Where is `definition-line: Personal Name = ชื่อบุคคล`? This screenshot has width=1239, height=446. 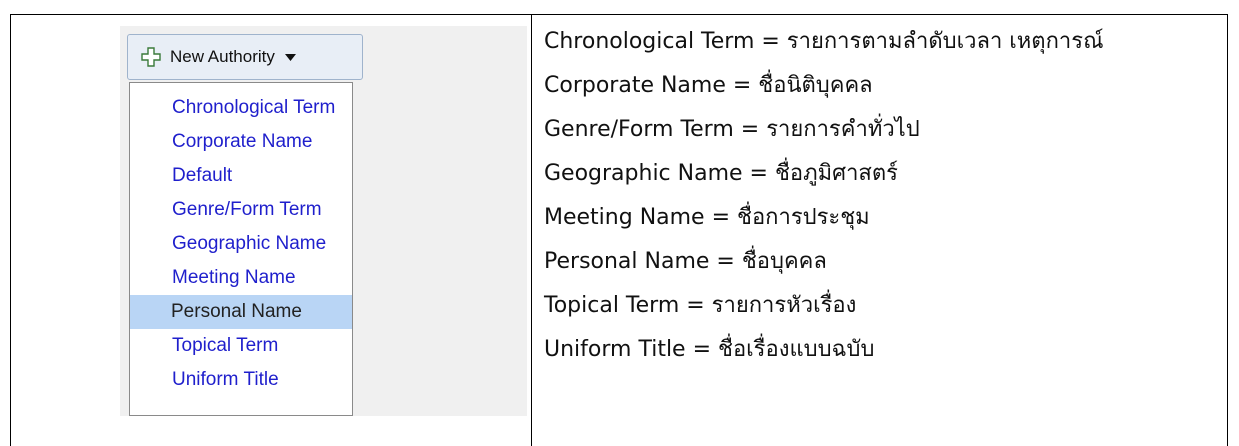
definition-line: Personal Name = ชื่อบุคคล is located at coordinates (685, 261).